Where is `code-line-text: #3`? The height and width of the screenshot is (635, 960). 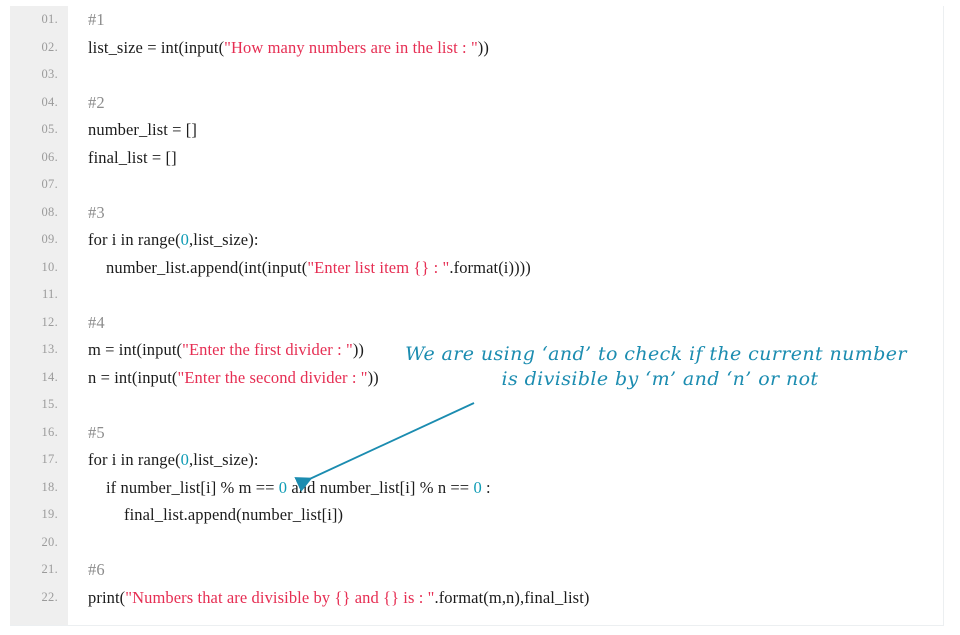
code-line-text: #3 is located at coordinates (96, 213).